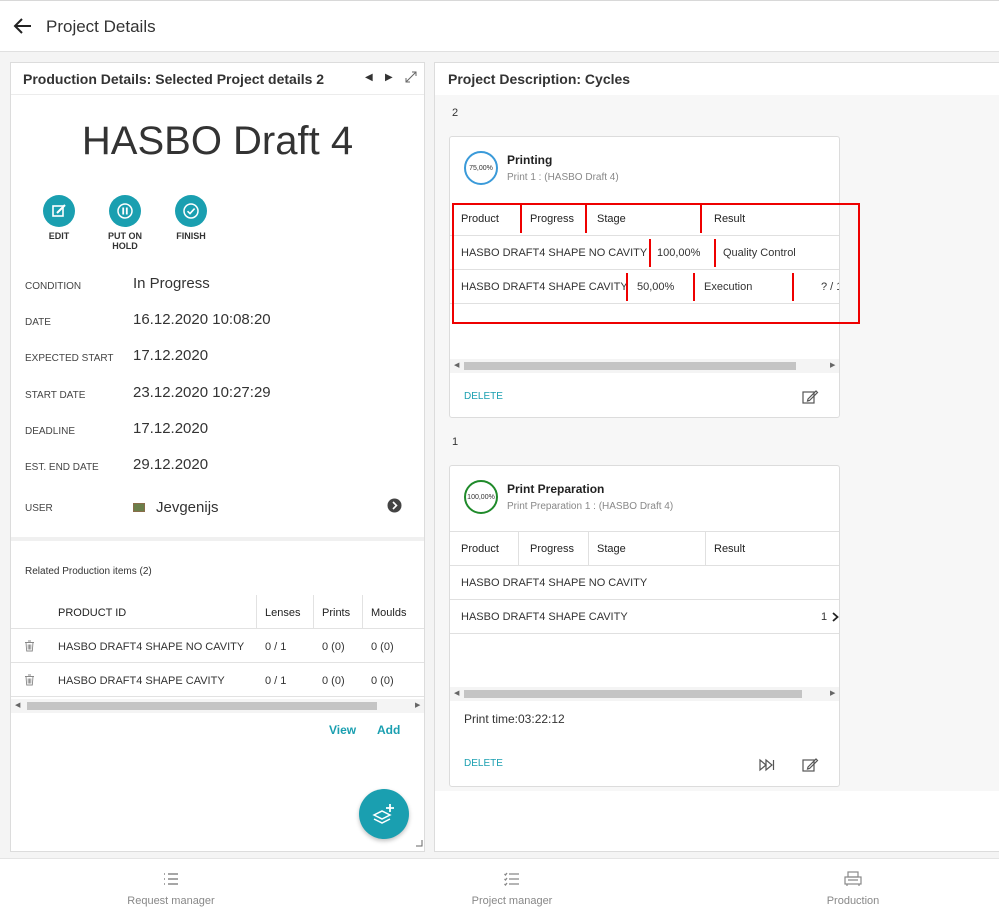 Image resolution: width=999 pixels, height=912 pixels. I want to click on layers-plus-icon, so click(383, 814).